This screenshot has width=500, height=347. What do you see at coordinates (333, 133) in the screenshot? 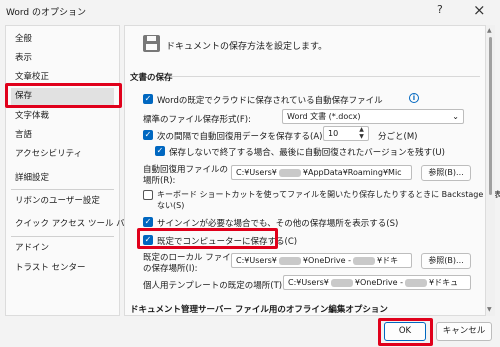
I see `autorecover-minutes-value: 10` at bounding box center [333, 133].